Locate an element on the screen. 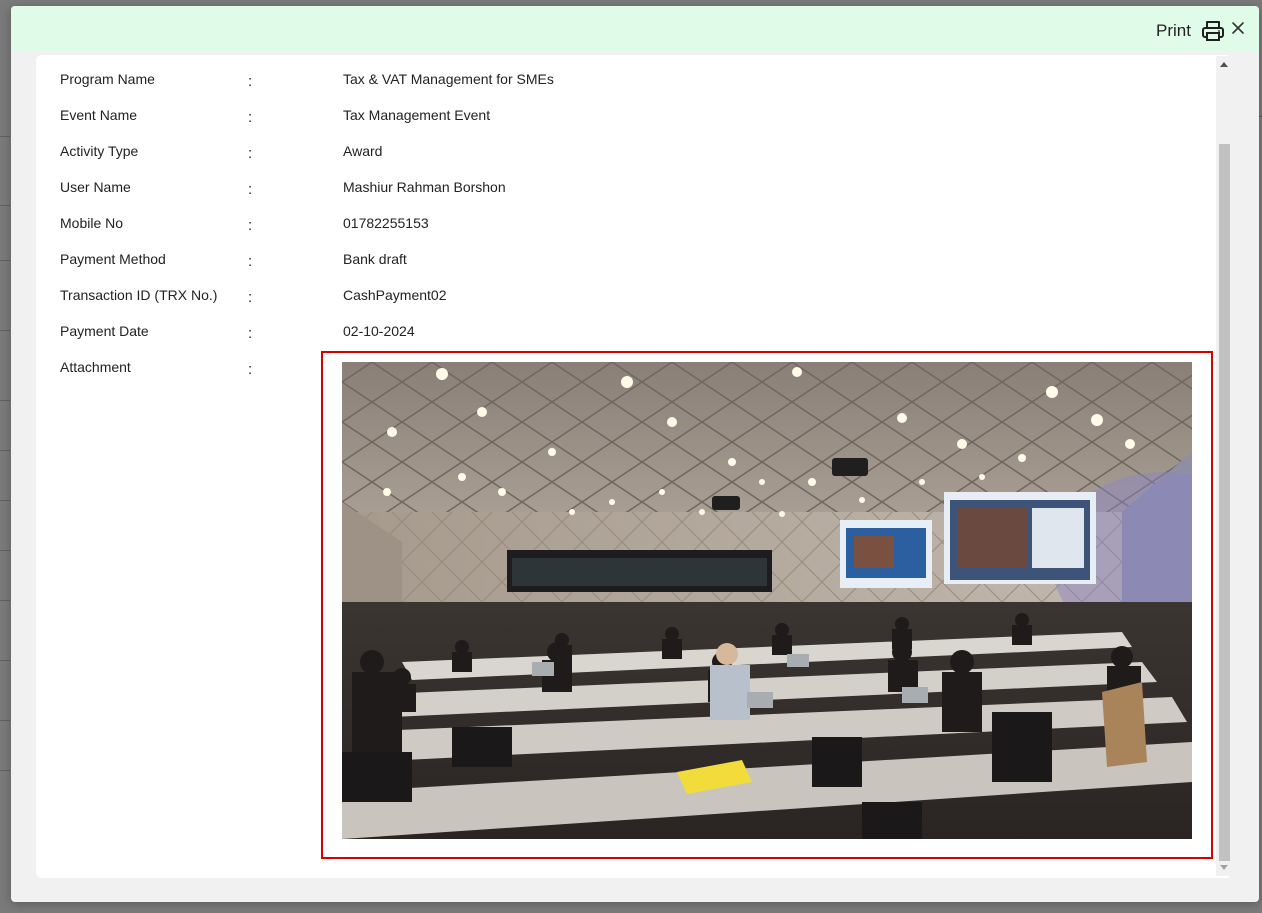 The image size is (1262, 913). detail-value: 01782255153 is located at coordinates (386, 223).